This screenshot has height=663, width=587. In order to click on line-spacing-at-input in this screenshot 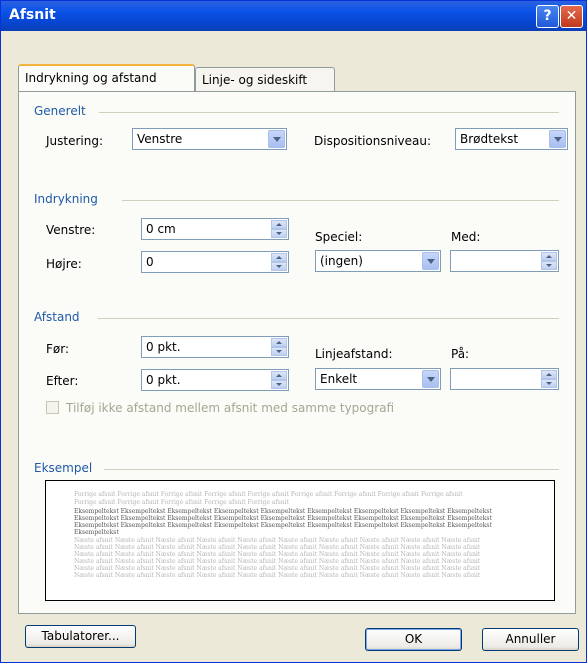, I will do `click(504, 379)`.